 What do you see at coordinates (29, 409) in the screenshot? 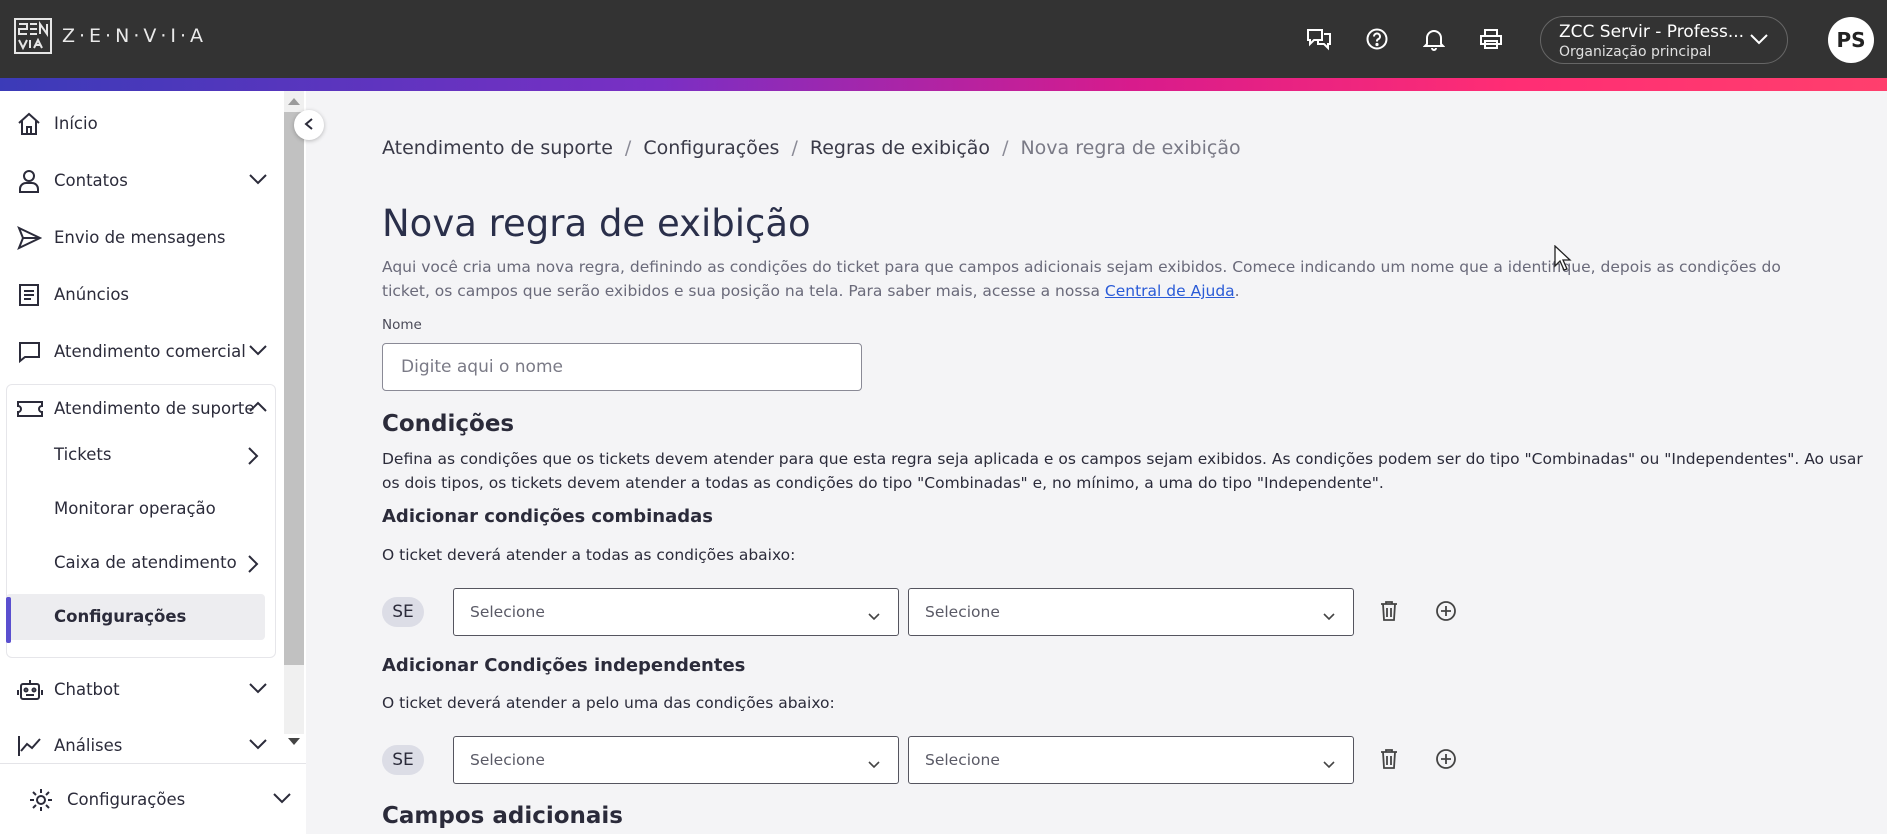
I see `ticket-icon` at bounding box center [29, 409].